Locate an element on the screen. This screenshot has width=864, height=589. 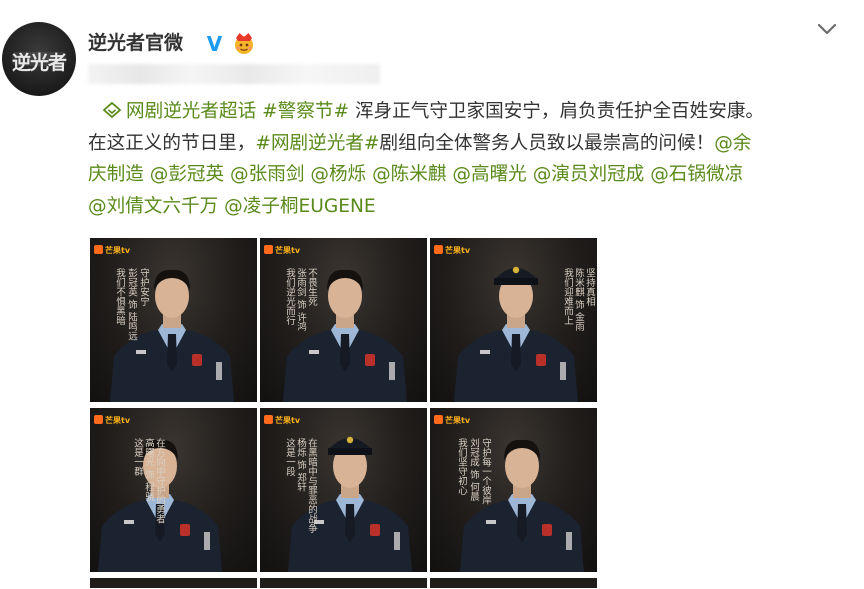
post-text-segment: 剧组向全体警务人员致以最崇高的问候！ is located at coordinates (547, 143).